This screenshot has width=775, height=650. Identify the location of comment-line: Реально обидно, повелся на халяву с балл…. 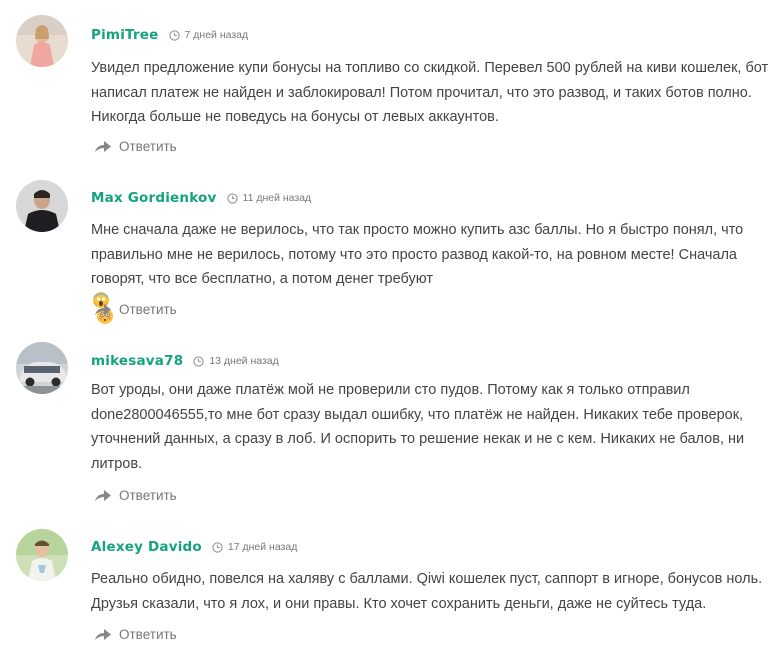
(427, 579).